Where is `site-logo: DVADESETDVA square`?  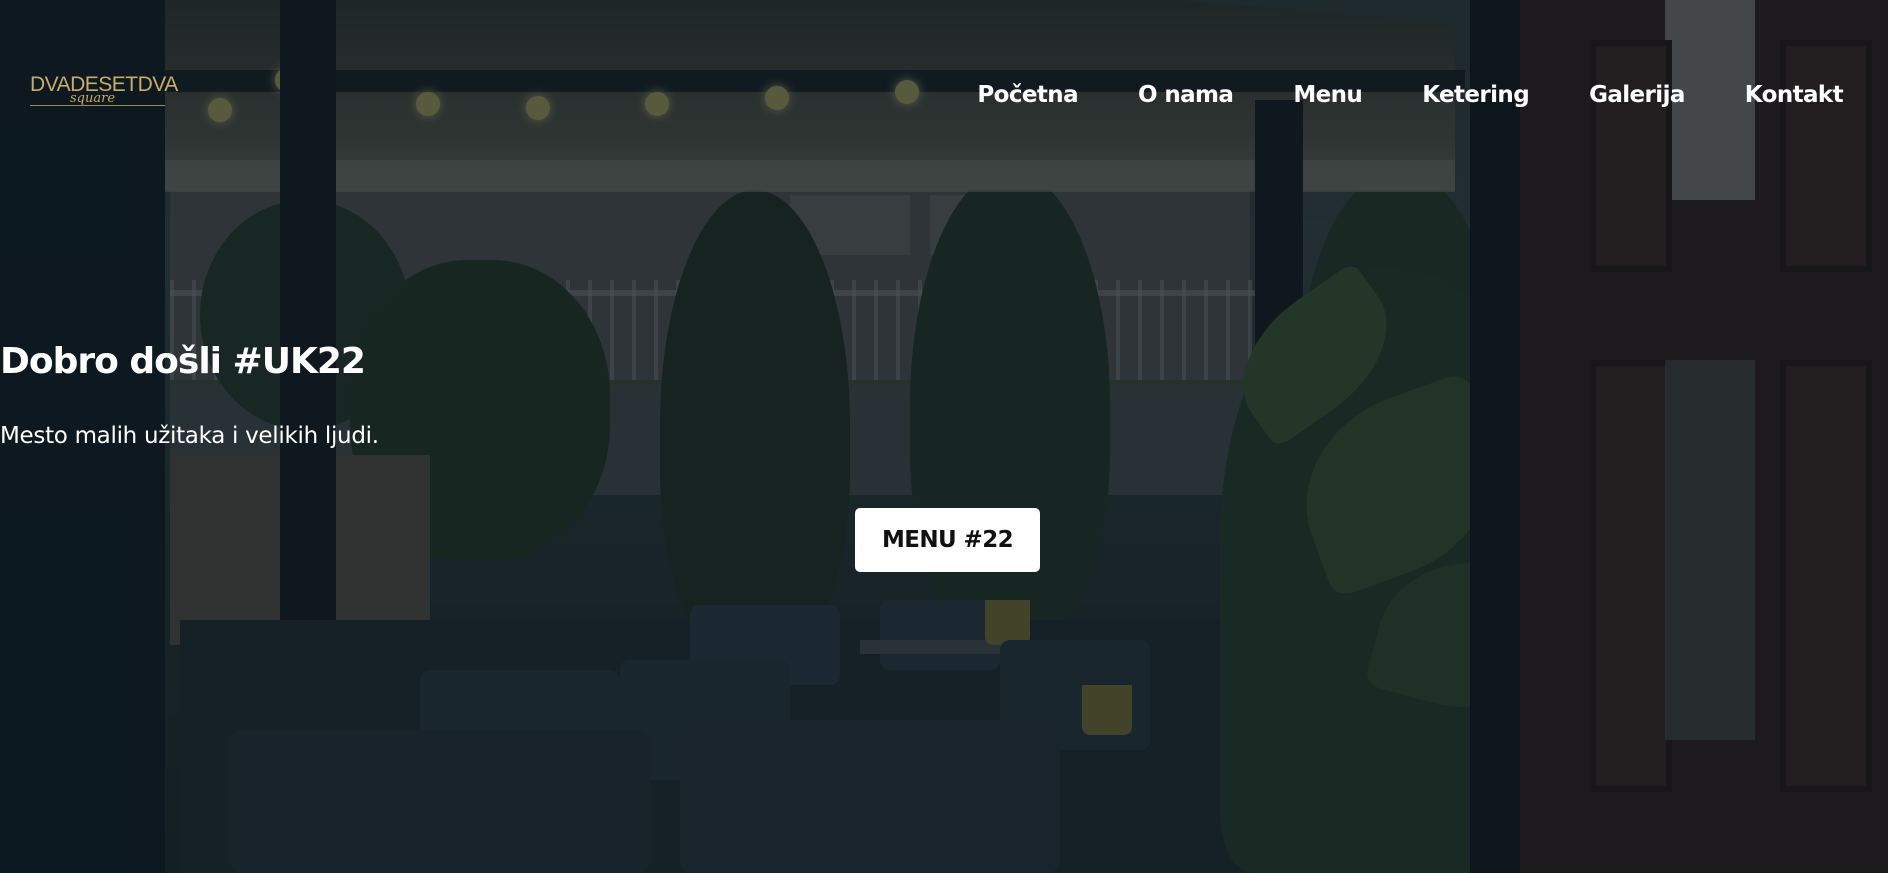
site-logo: DVADESETDVA square is located at coordinates (104, 90).